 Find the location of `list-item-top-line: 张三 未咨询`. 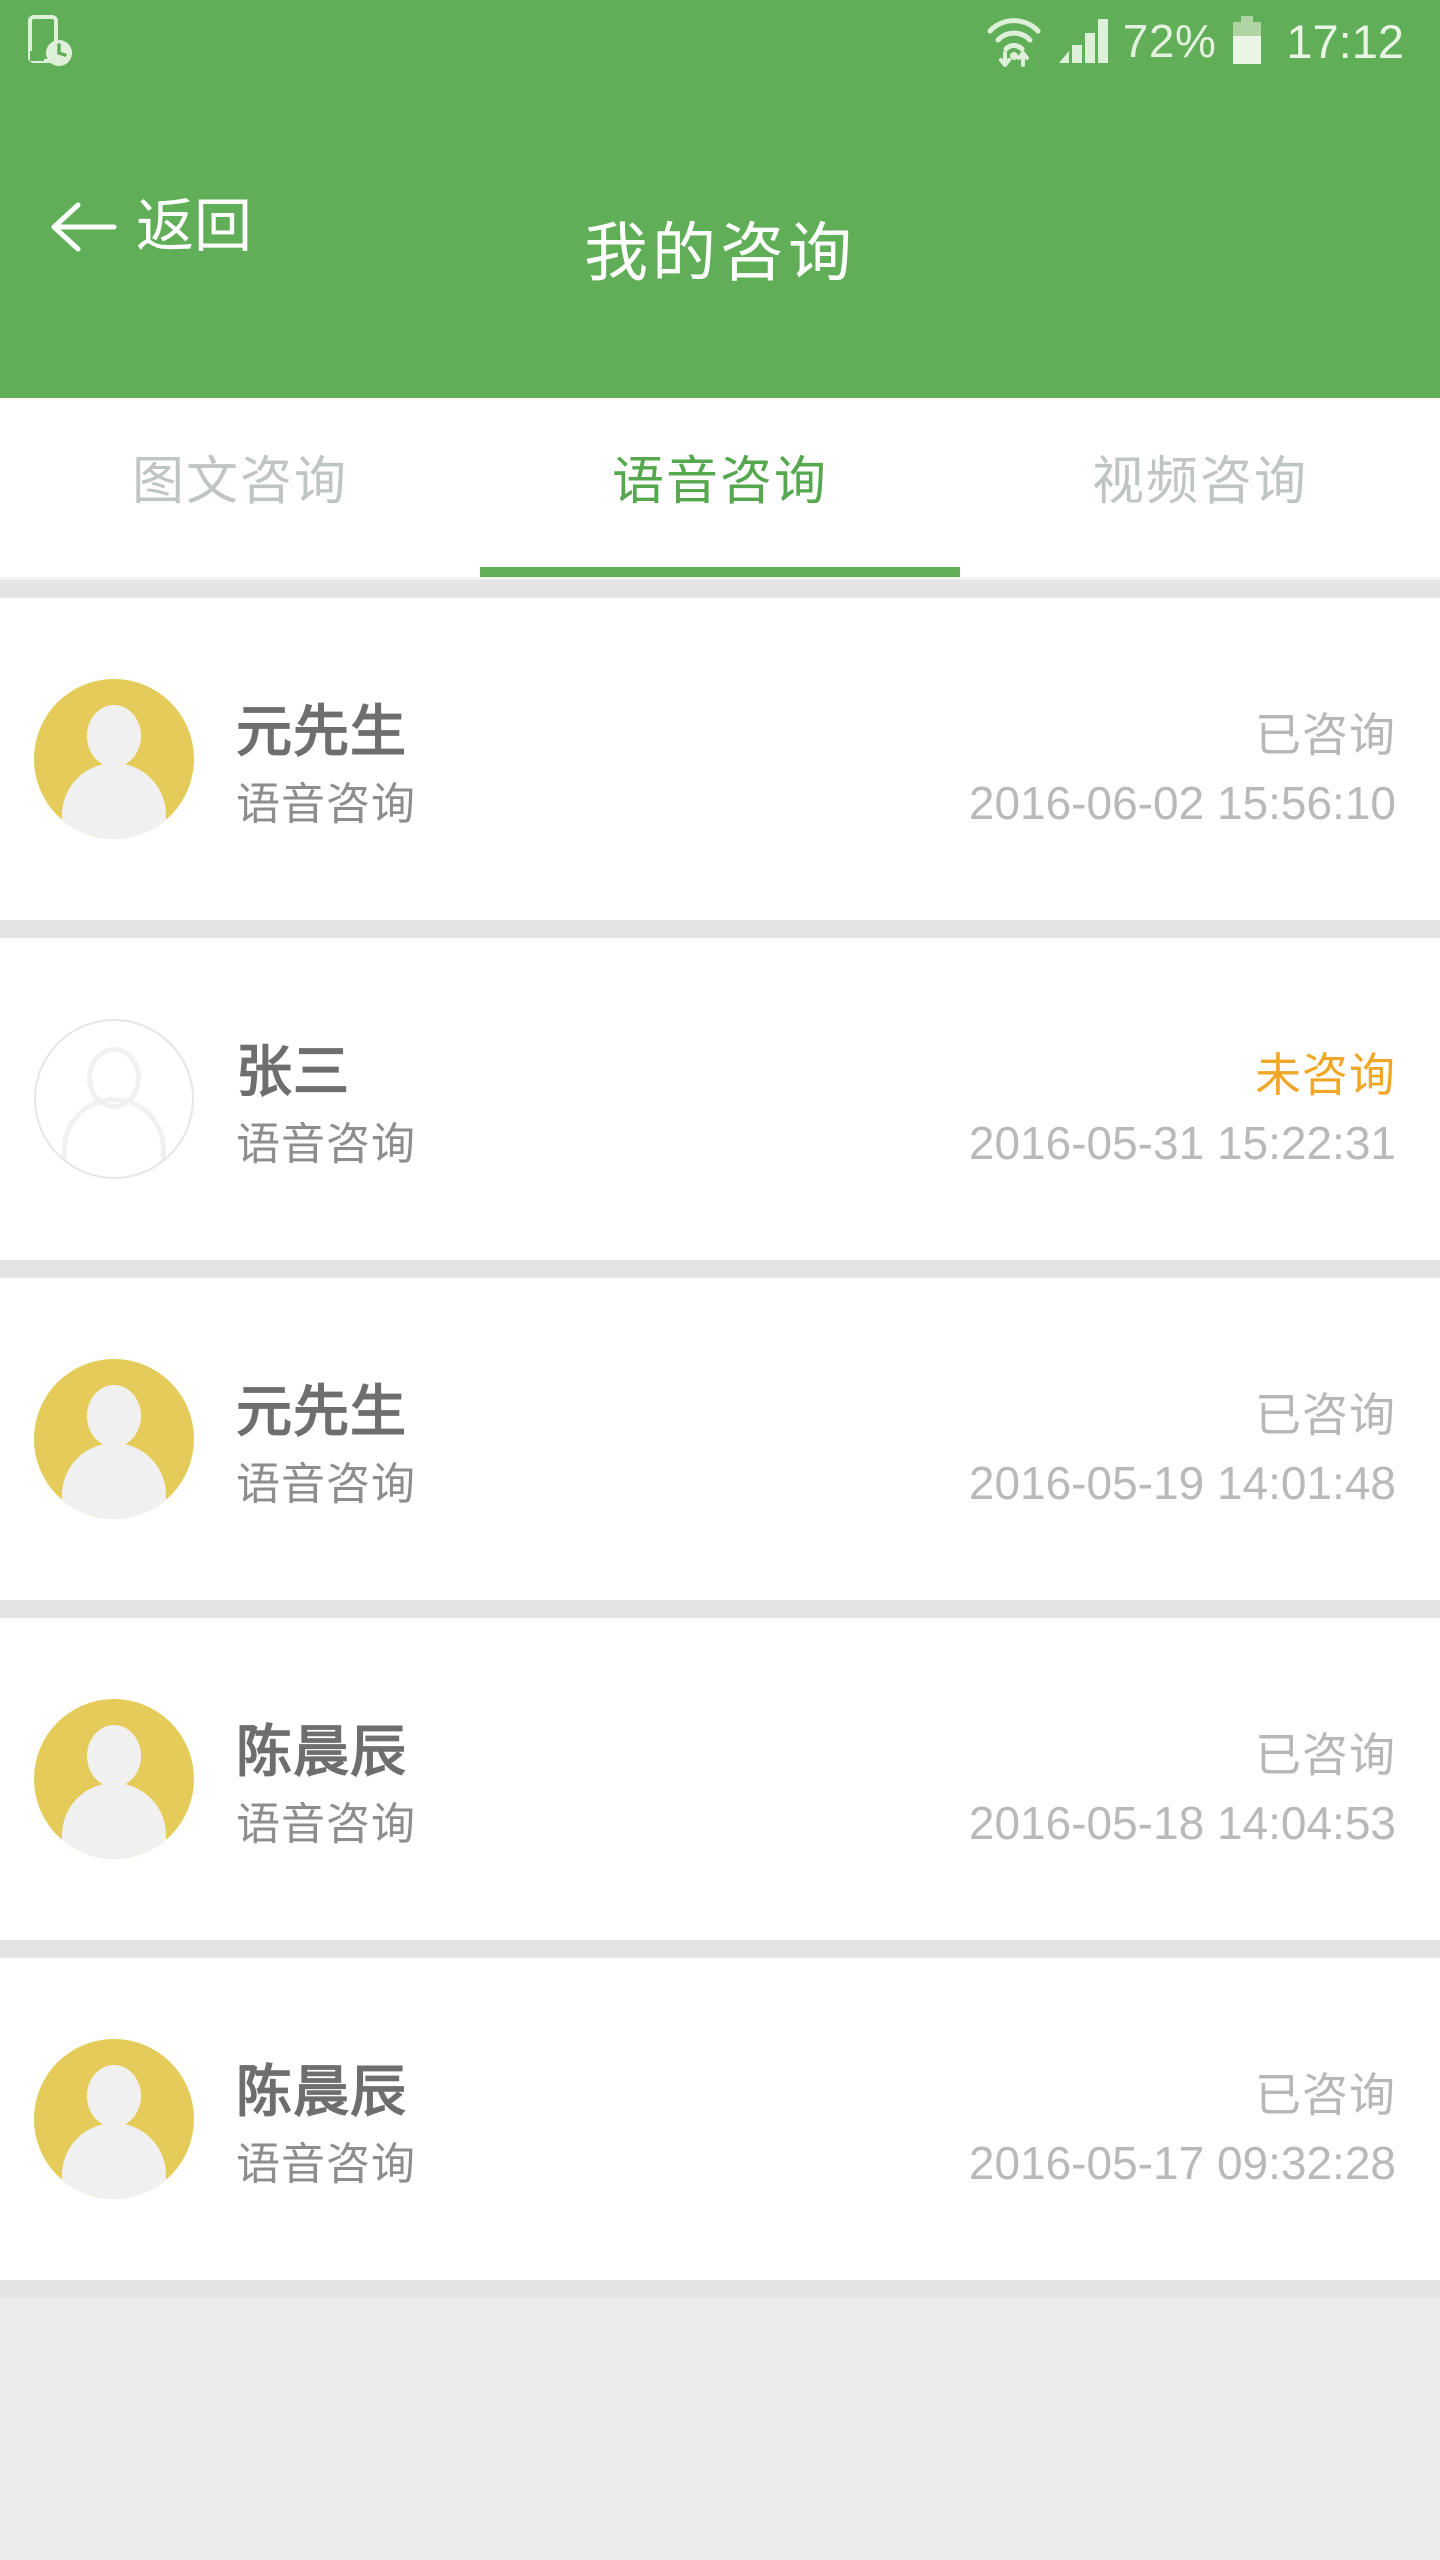

list-item-top-line: 张三 未咨询 is located at coordinates (816, 1067).